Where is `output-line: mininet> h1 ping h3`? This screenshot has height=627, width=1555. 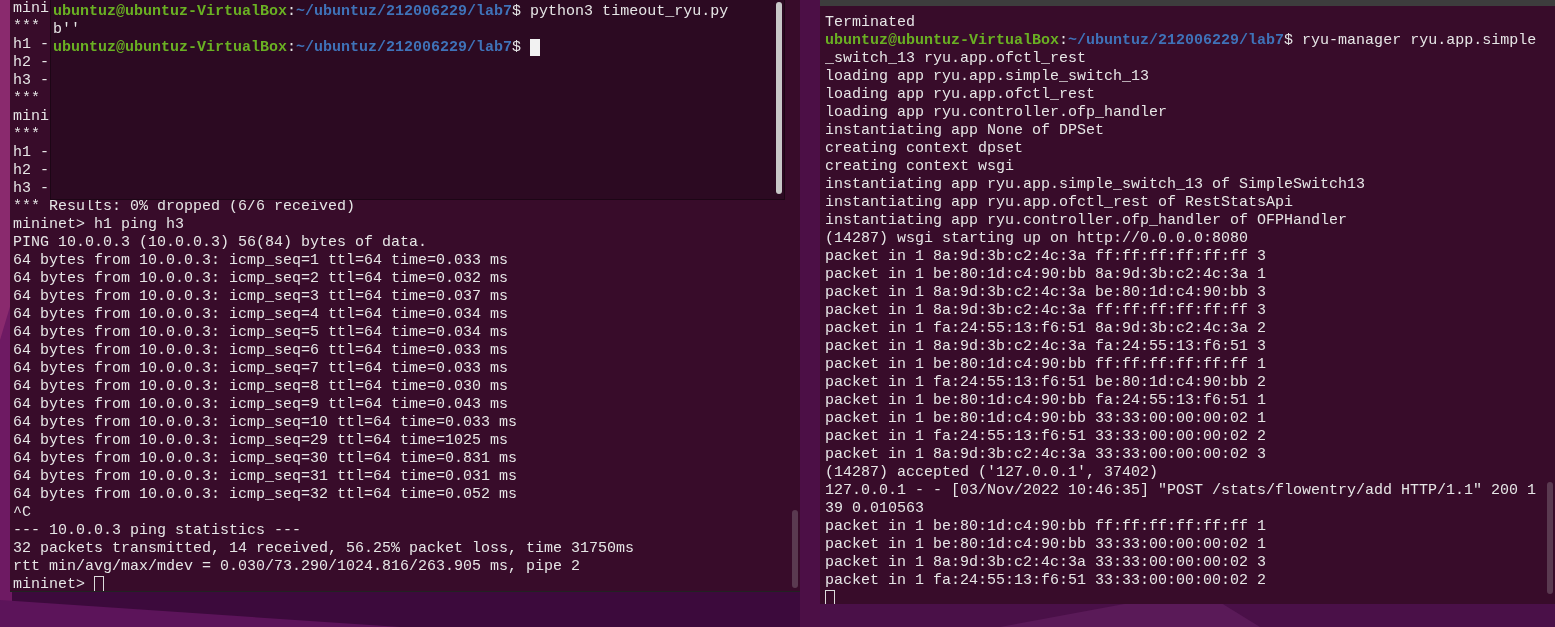 output-line: mininet> h1 ping h3 is located at coordinates (99, 225).